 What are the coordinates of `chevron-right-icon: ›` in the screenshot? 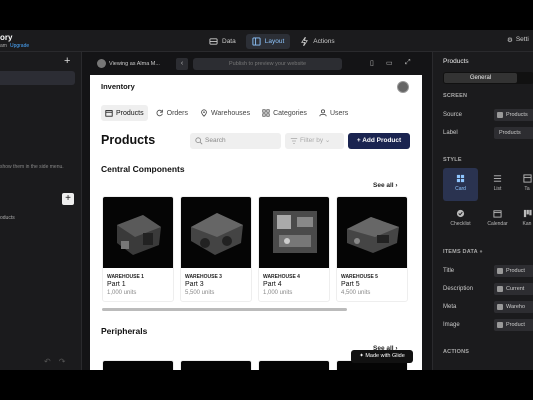 It's located at (396, 185).